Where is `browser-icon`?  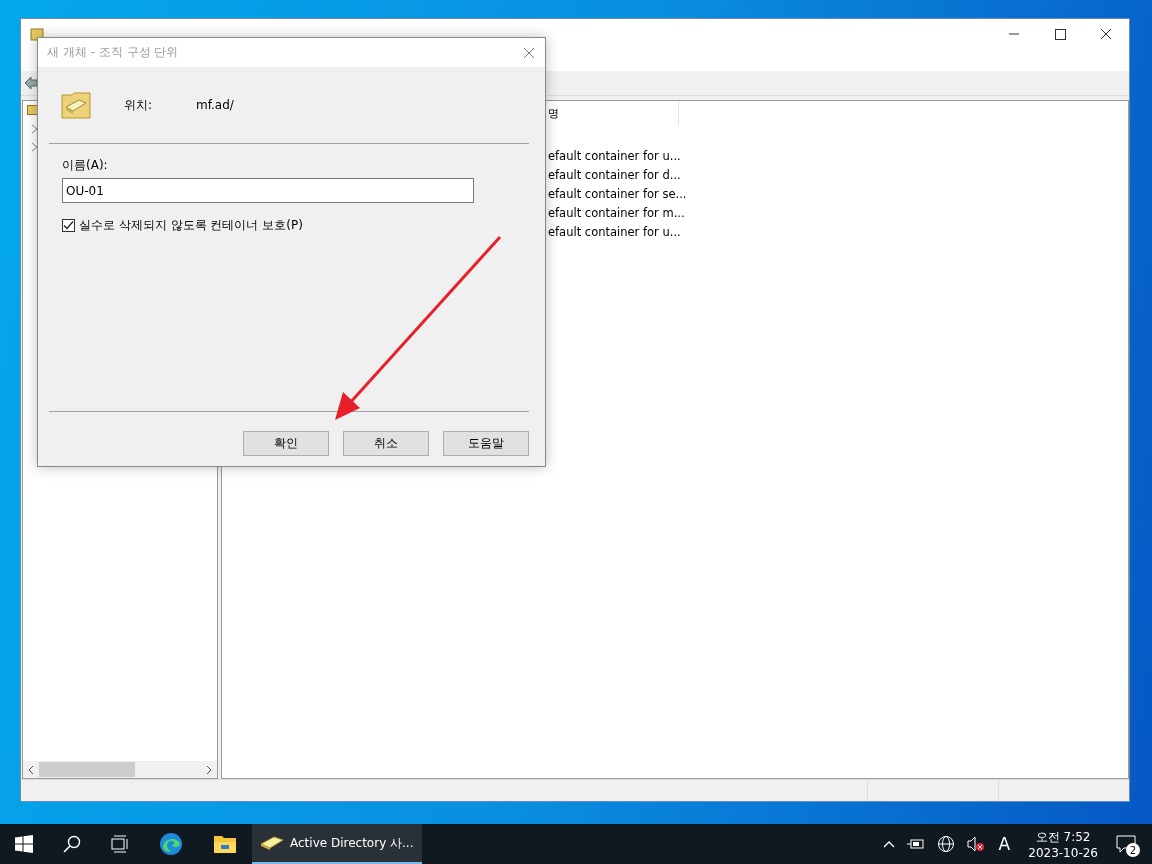 browser-icon is located at coordinates (171, 844).